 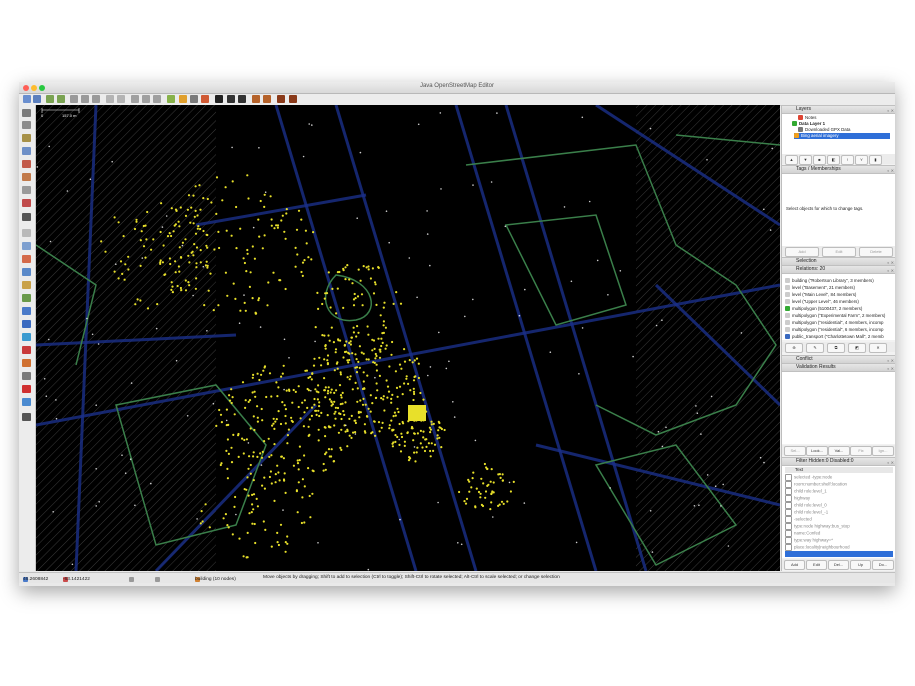 What do you see at coordinates (838, 461) in the screenshot?
I see `filter-panel-header: Filter Hidden:0 Disabled:0 ◐ ✕` at bounding box center [838, 461].